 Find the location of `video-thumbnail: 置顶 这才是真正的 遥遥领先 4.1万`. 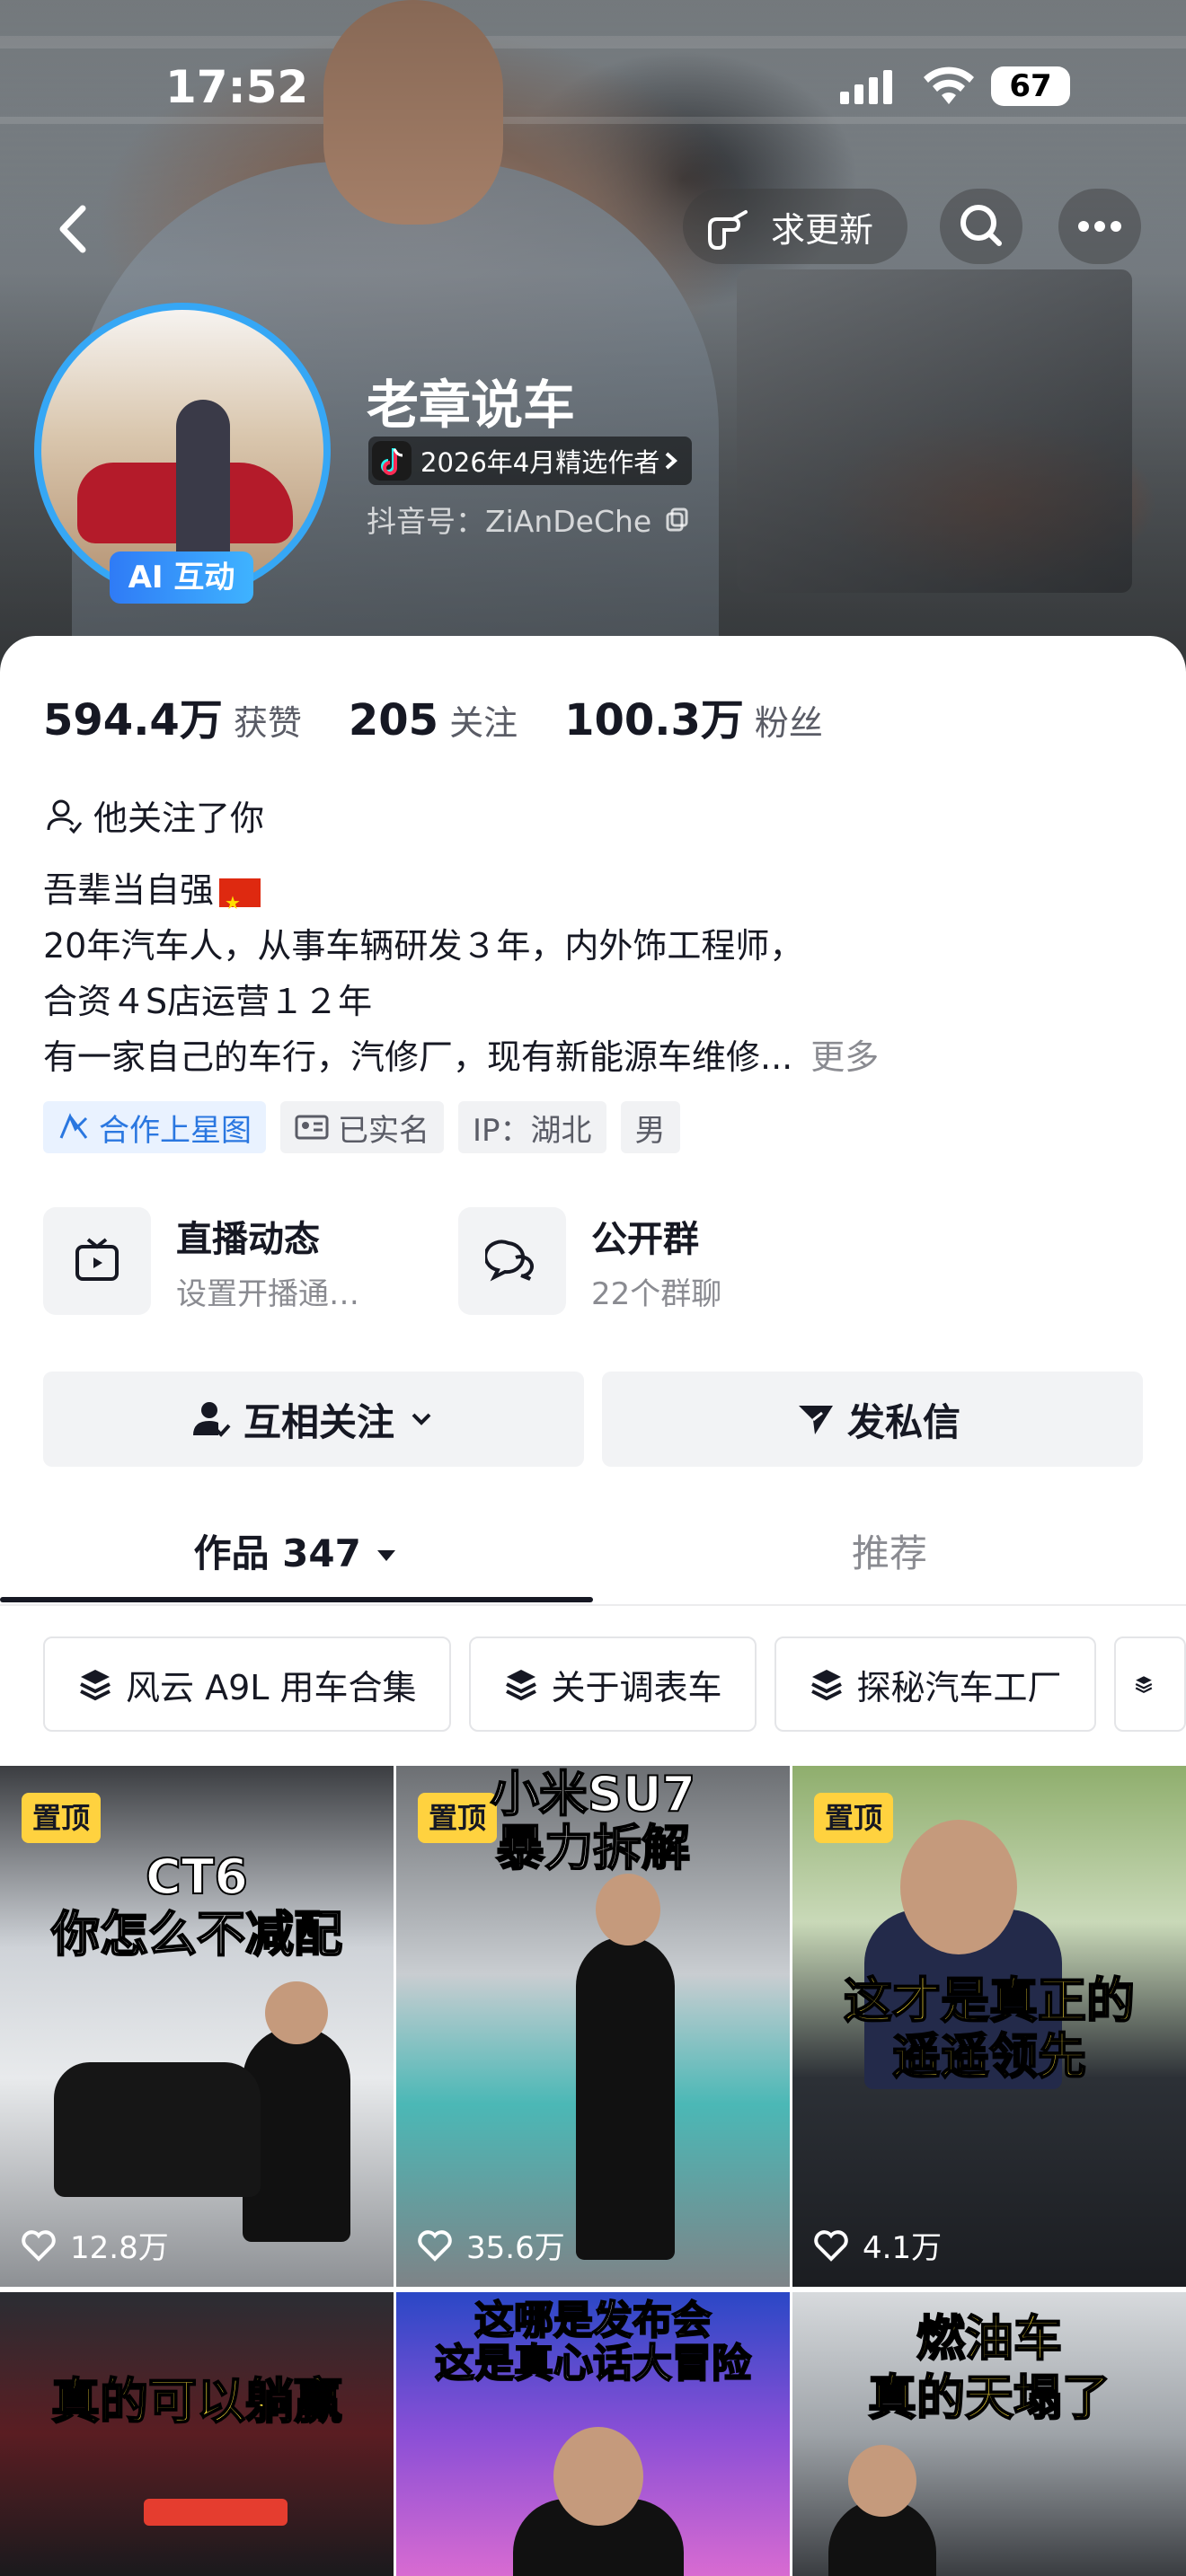

video-thumbnail: 置顶 这才是真正的 遥遥领先 4.1万 is located at coordinates (989, 2026).